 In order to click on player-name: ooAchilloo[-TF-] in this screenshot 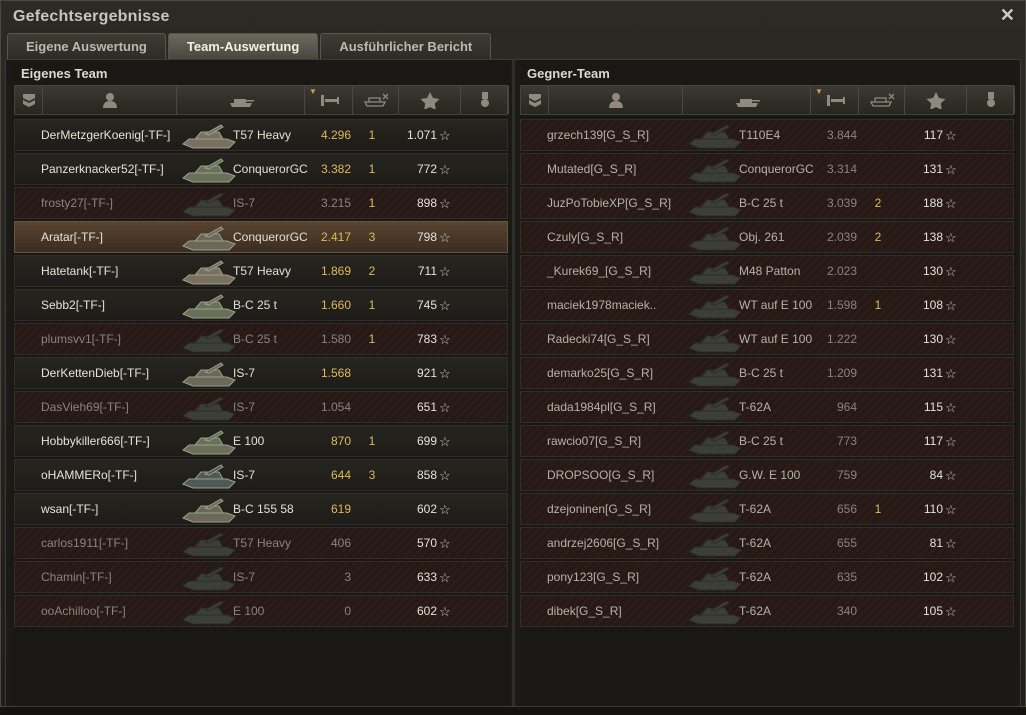, I will do `click(83, 611)`.